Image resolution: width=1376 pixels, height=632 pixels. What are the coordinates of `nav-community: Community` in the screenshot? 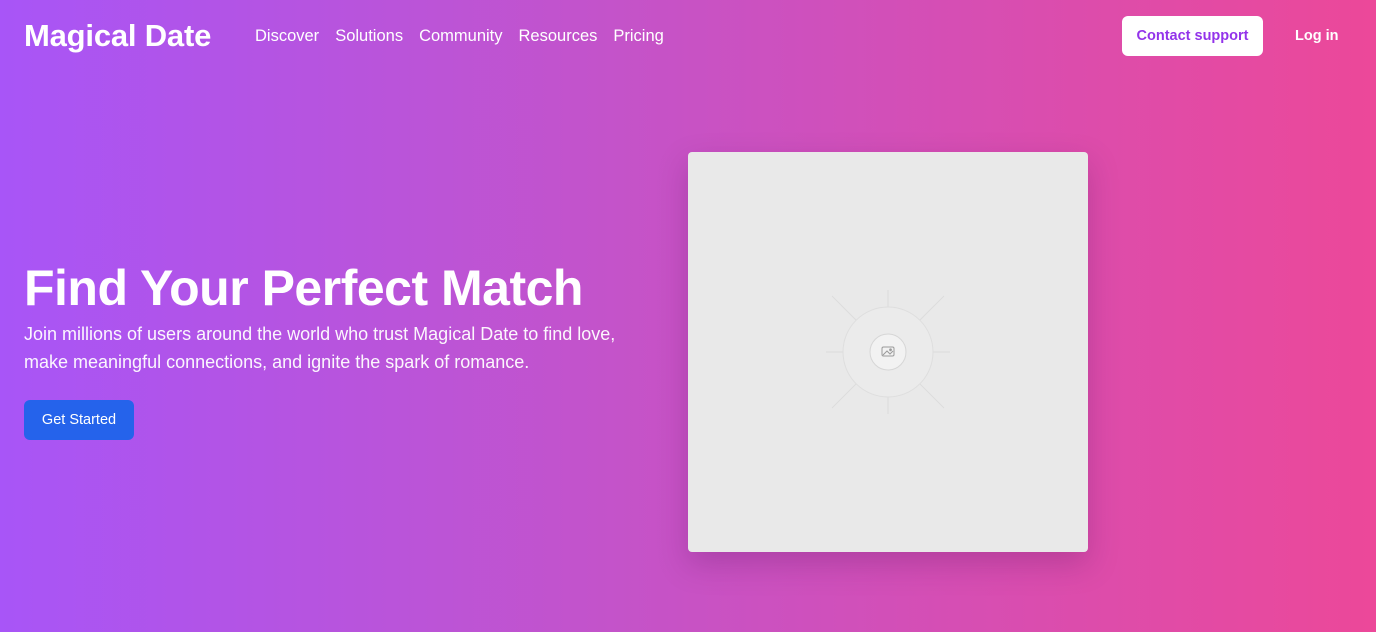 It's located at (460, 36).